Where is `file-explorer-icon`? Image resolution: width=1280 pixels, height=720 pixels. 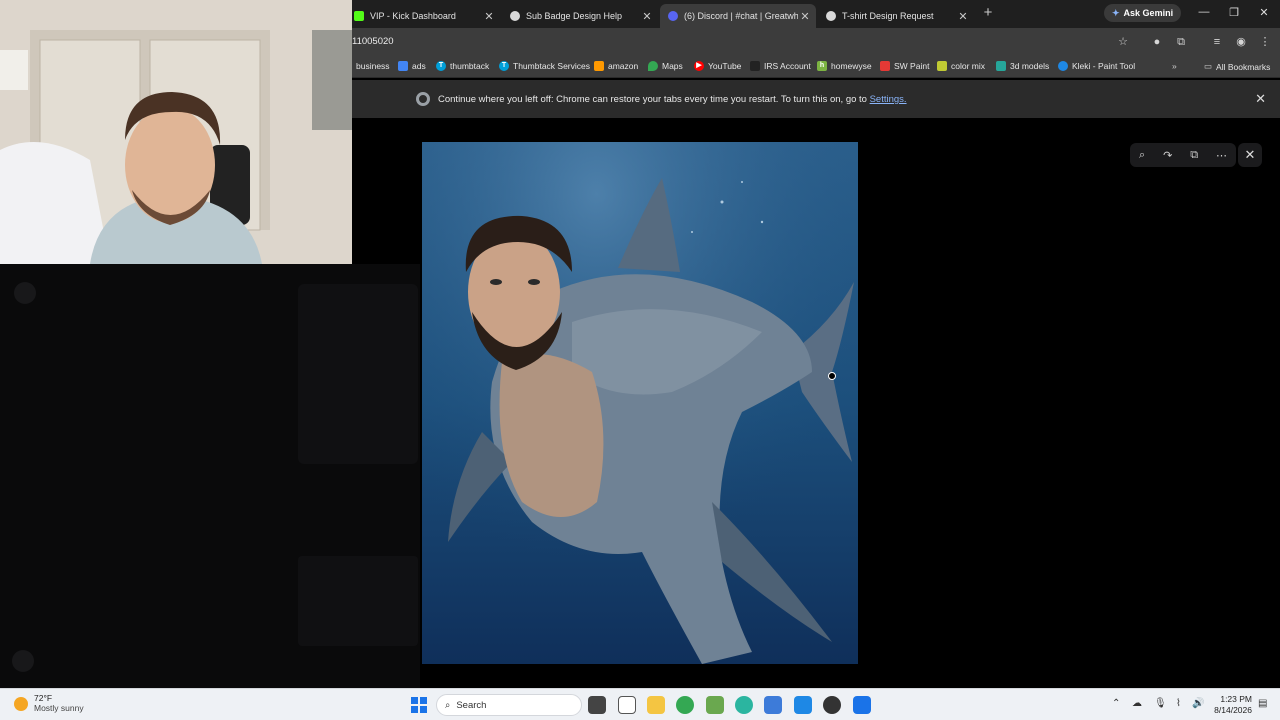
file-explorer-icon is located at coordinates (656, 705).